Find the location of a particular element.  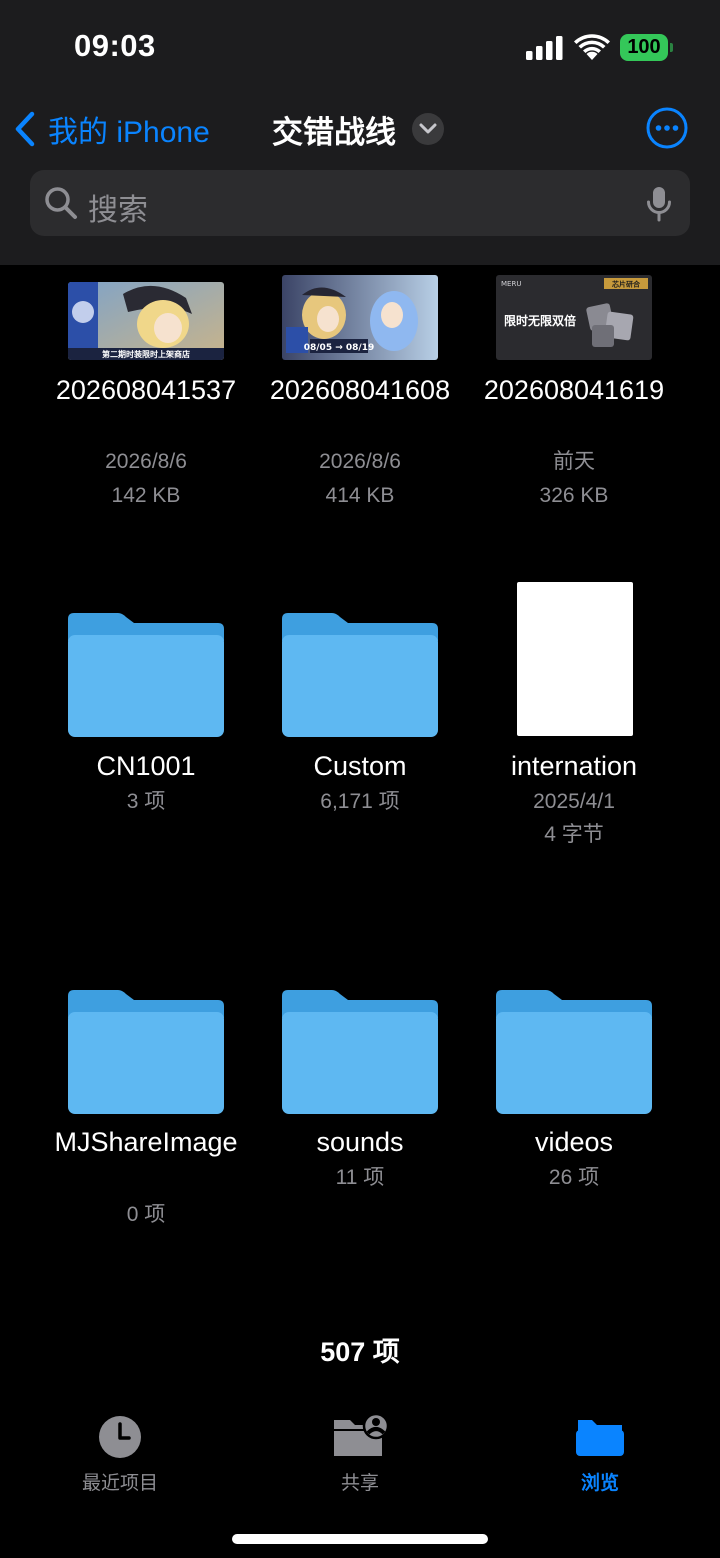

tab-browse: 浏览 is located at coordinates (600, 1459).